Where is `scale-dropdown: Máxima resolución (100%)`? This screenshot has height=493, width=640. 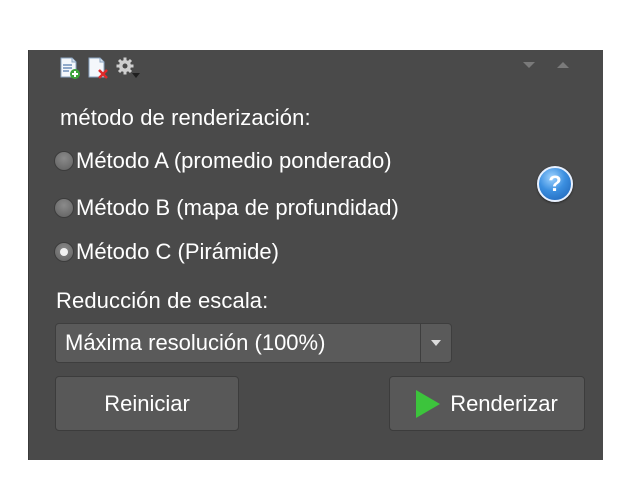 scale-dropdown: Máxima resolución (100%) is located at coordinates (253, 343).